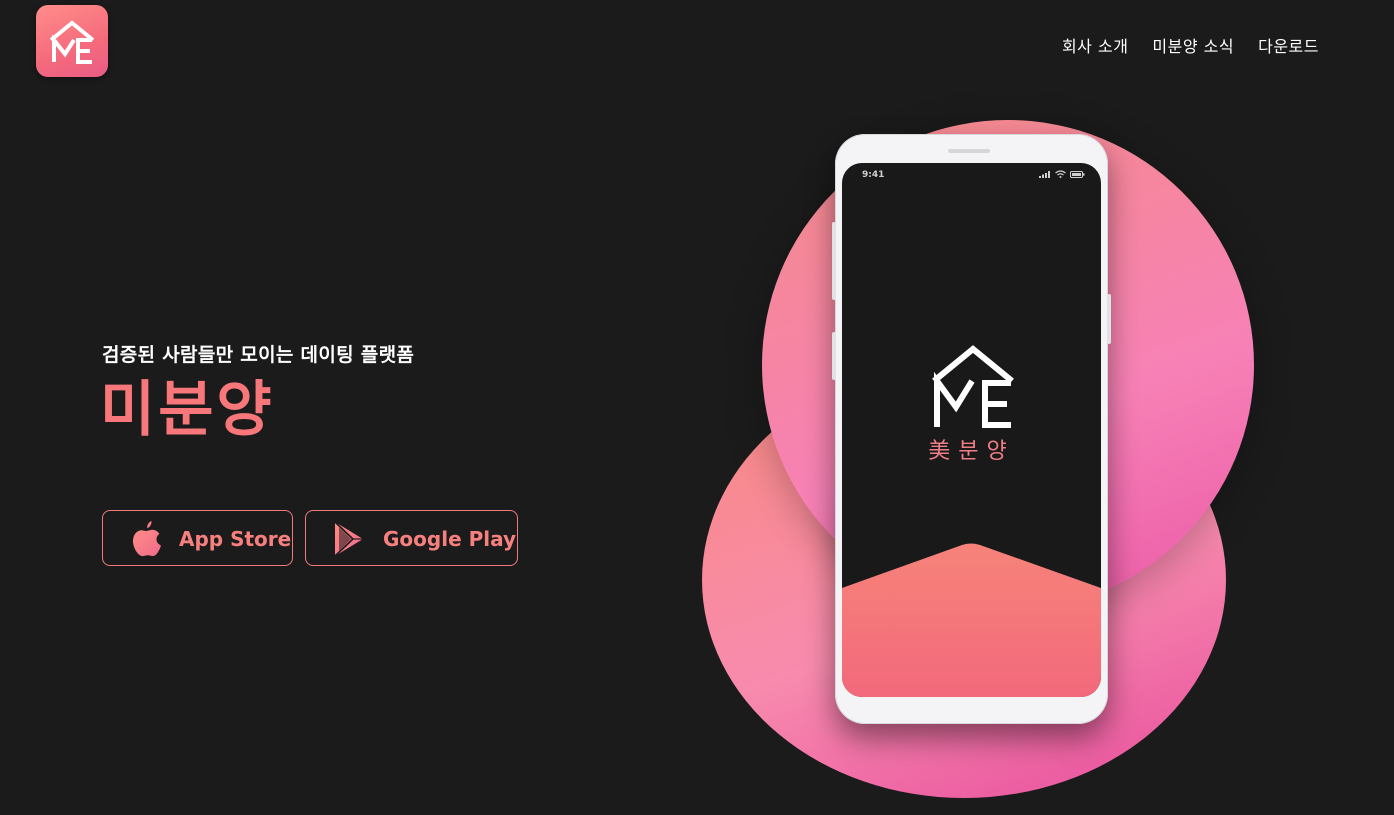 This screenshot has width=1394, height=815. I want to click on phone-speaker, so click(969, 151).